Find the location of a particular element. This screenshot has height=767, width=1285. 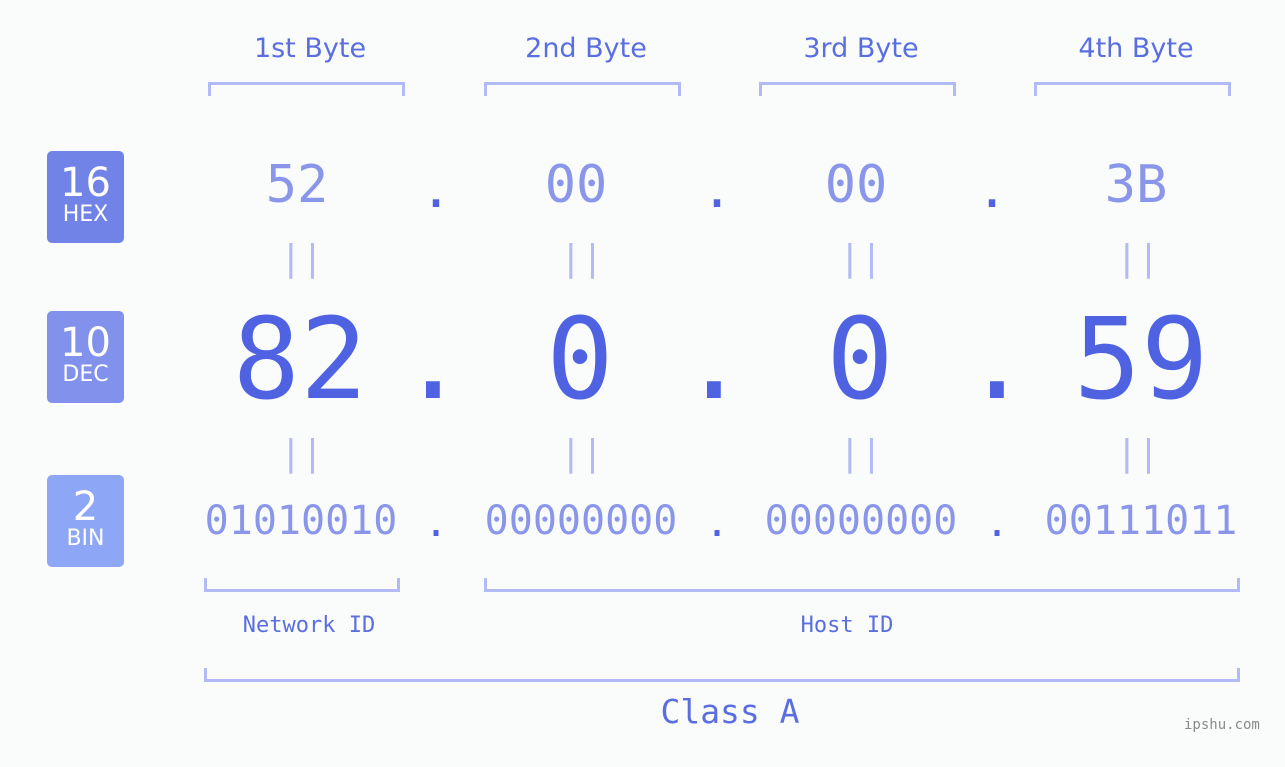

hex-badge: 16 HEX is located at coordinates (85, 197).